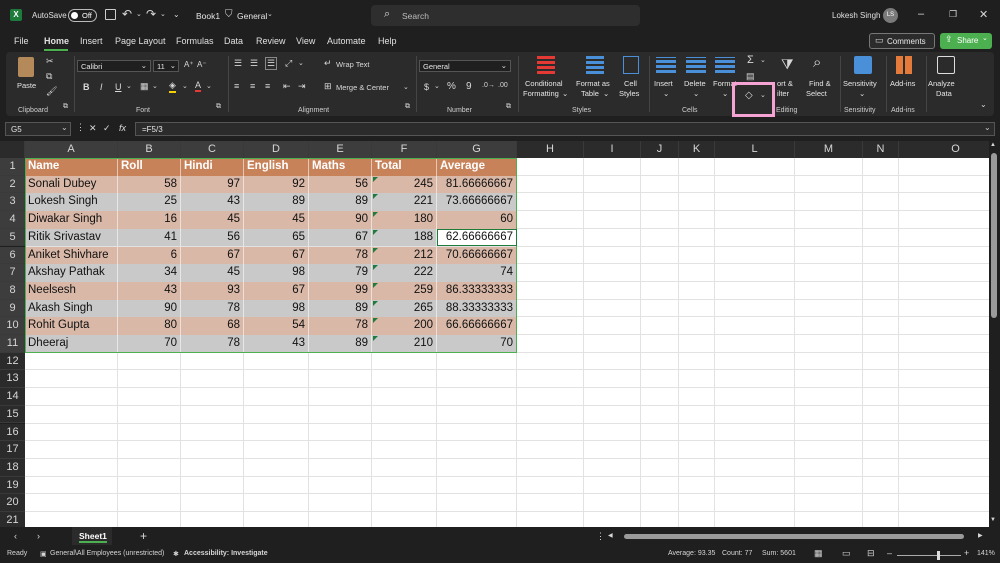 This screenshot has height=563, width=1000. What do you see at coordinates (271, 63) in the screenshot?
I see `align-bottom-icon: ☰` at bounding box center [271, 63].